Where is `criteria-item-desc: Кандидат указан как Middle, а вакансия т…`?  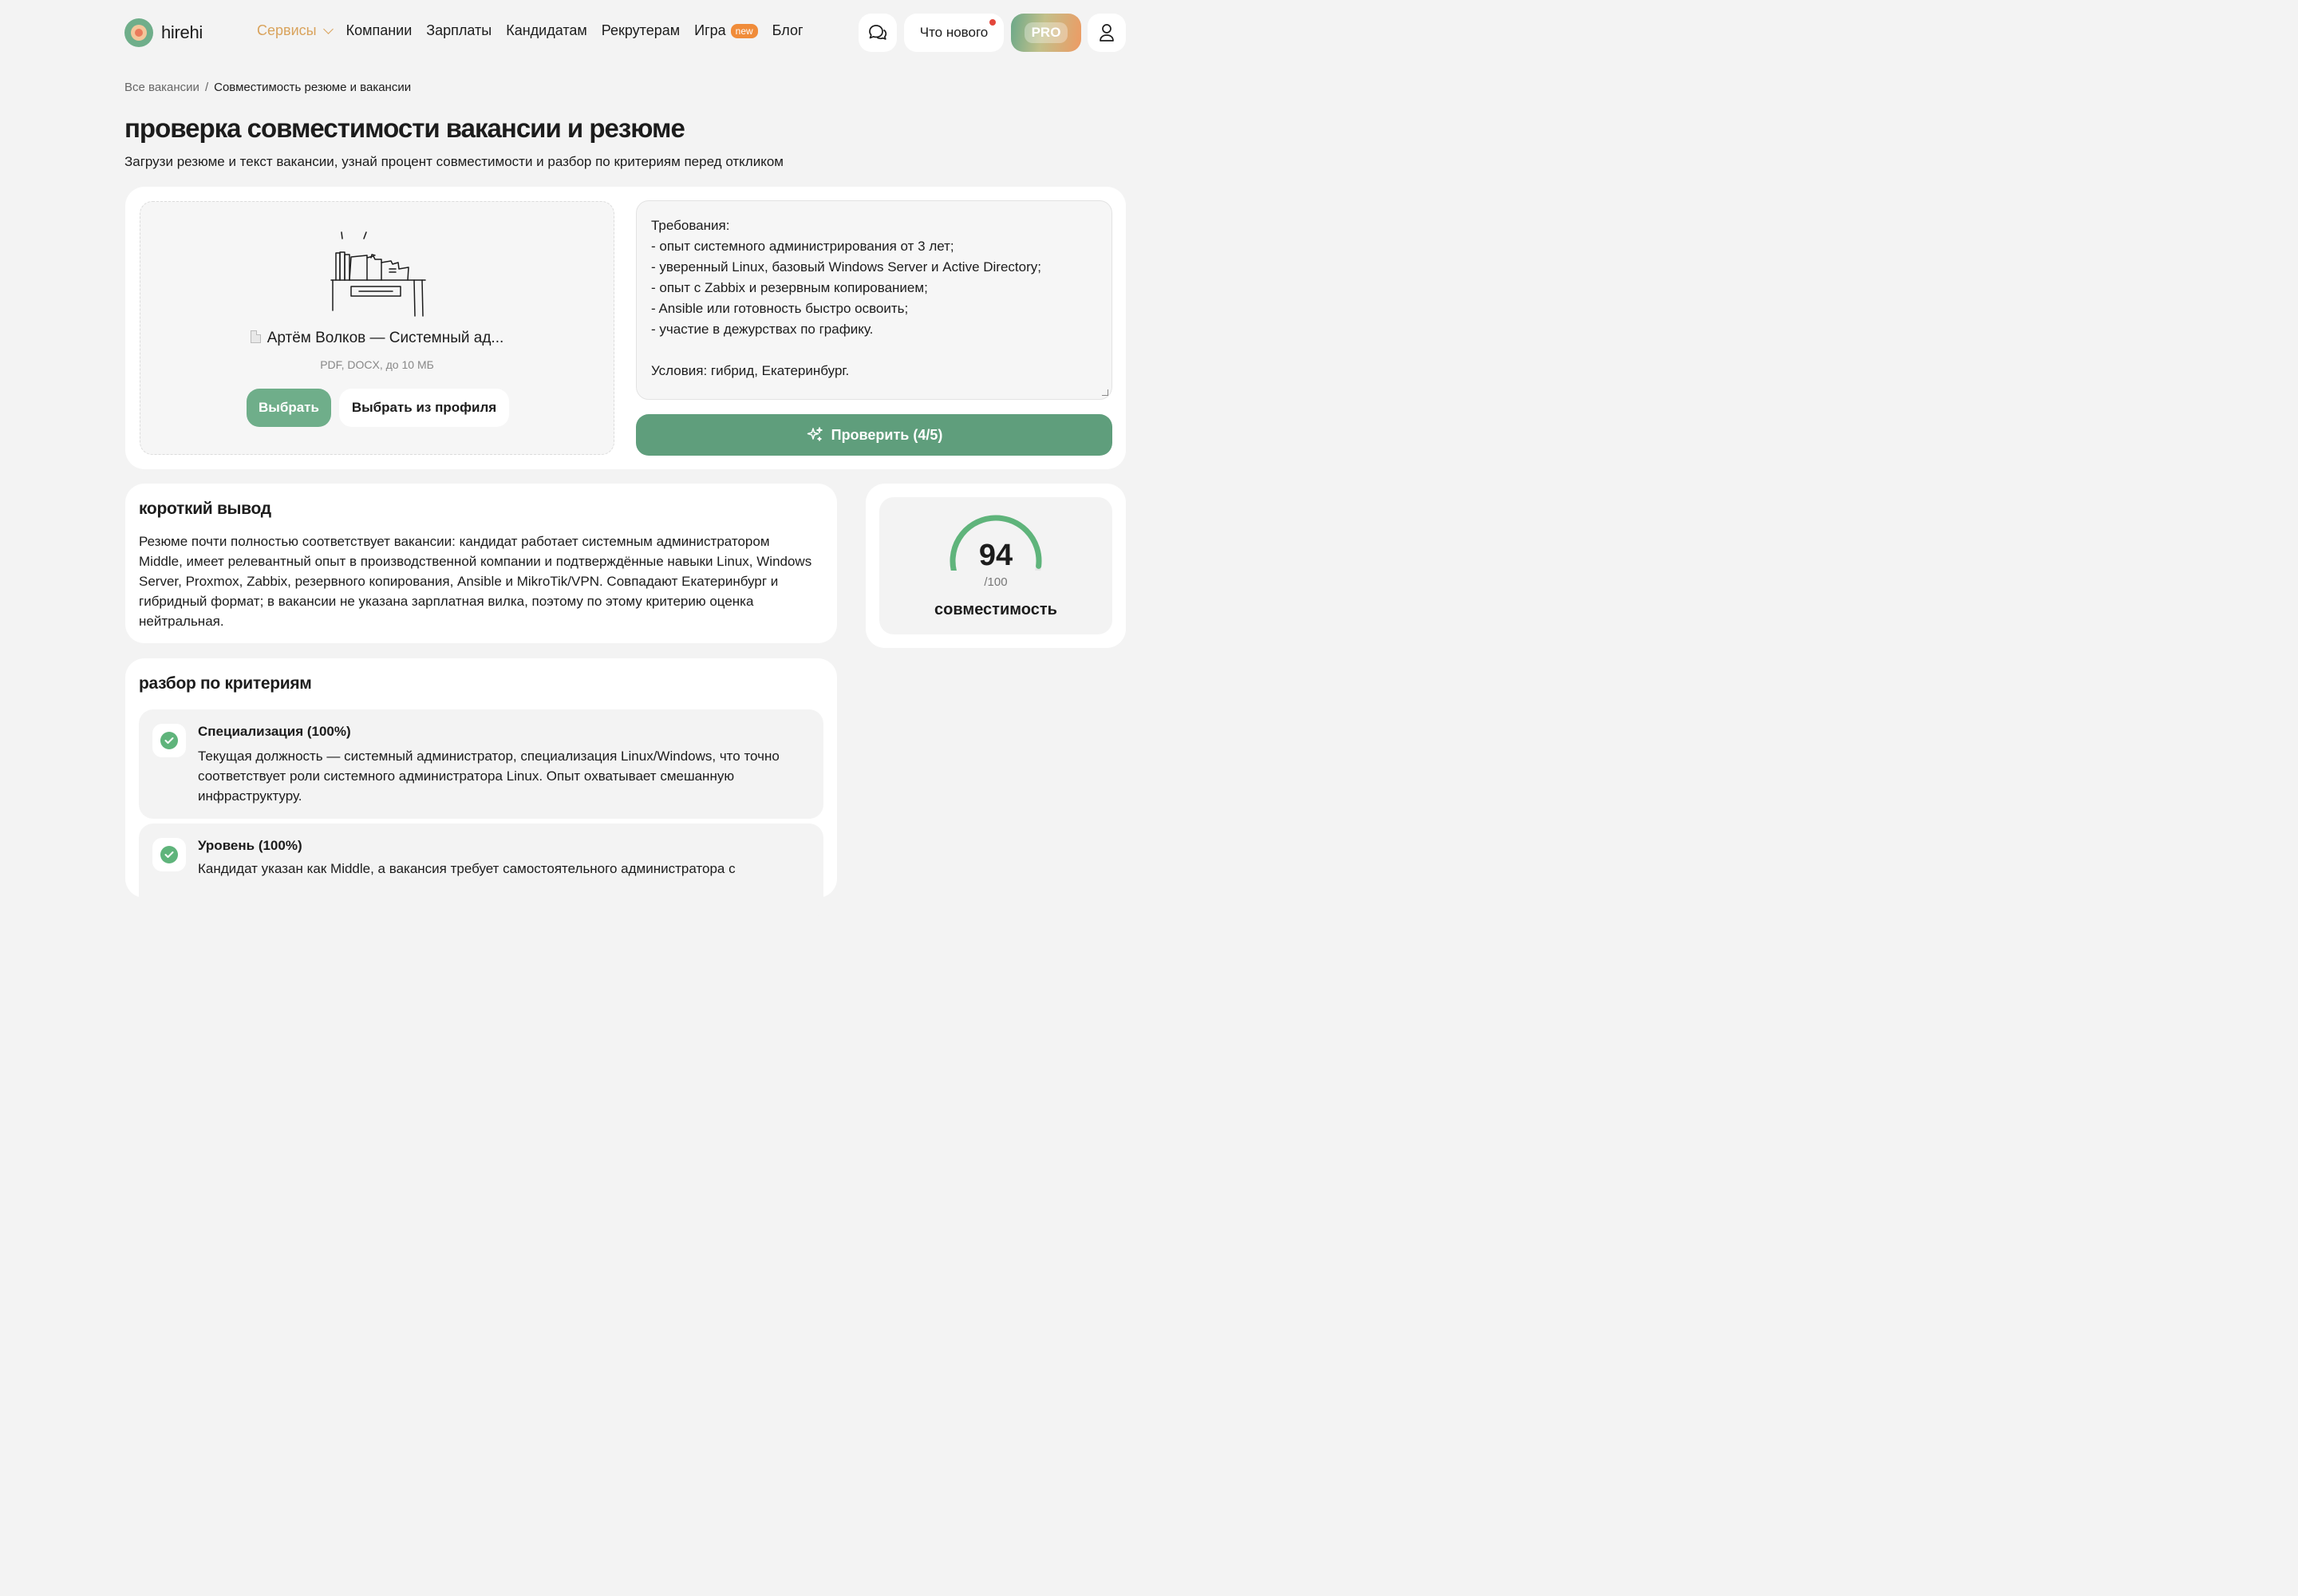 criteria-item-desc: Кандидат указан как Middle, а вакансия т… is located at coordinates (467, 868).